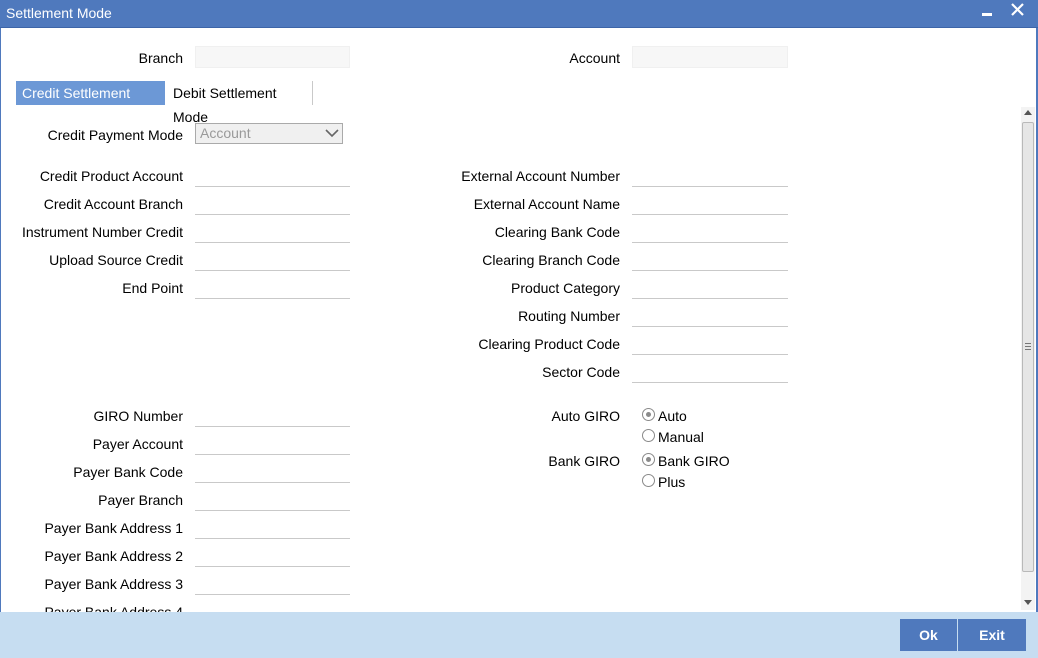 The image size is (1038, 658). I want to click on payer-bank-address-3-label: Payer Bank Address 3, so click(113, 584).